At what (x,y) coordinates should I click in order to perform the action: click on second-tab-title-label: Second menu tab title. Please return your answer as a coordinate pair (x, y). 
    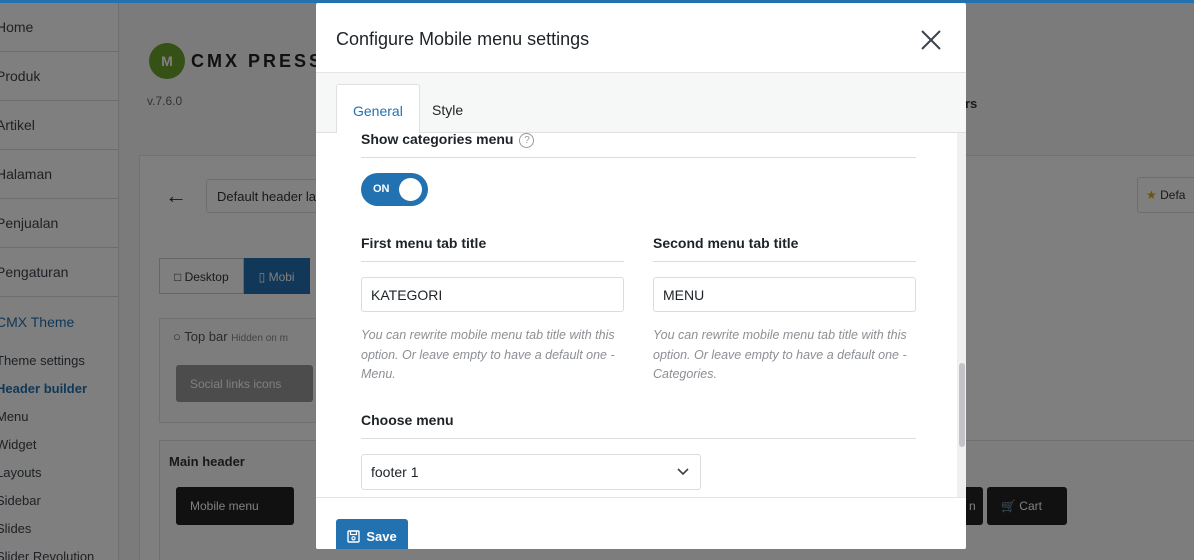
    Looking at the image, I should click on (726, 243).